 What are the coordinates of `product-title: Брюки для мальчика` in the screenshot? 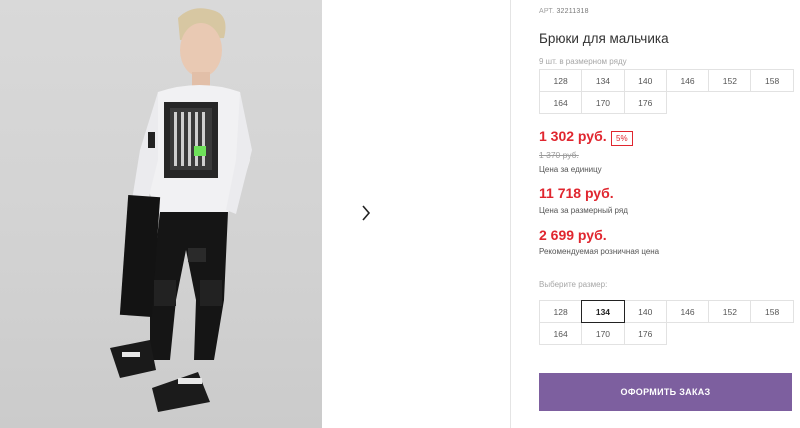 It's located at (604, 38).